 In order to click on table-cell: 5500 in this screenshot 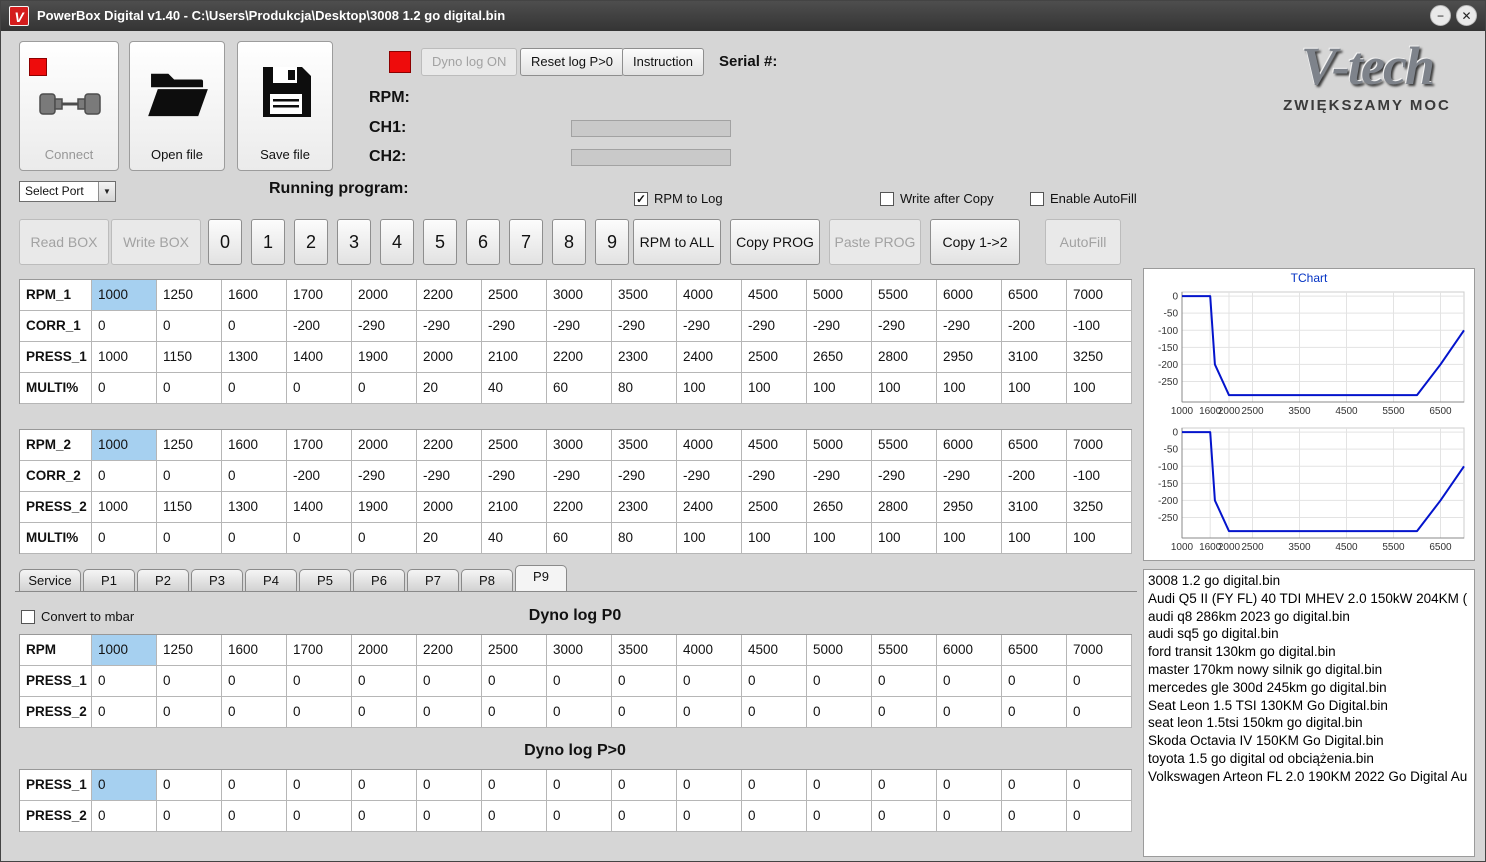, I will do `click(904, 445)`.